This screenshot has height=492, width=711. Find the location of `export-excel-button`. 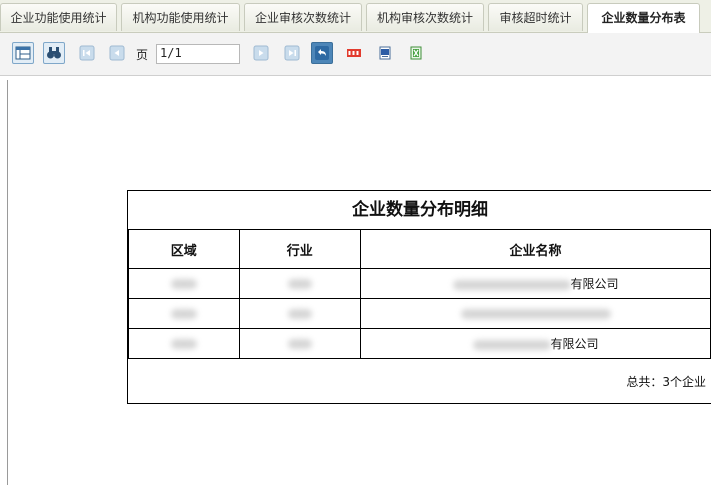

export-excel-button is located at coordinates (416, 53).